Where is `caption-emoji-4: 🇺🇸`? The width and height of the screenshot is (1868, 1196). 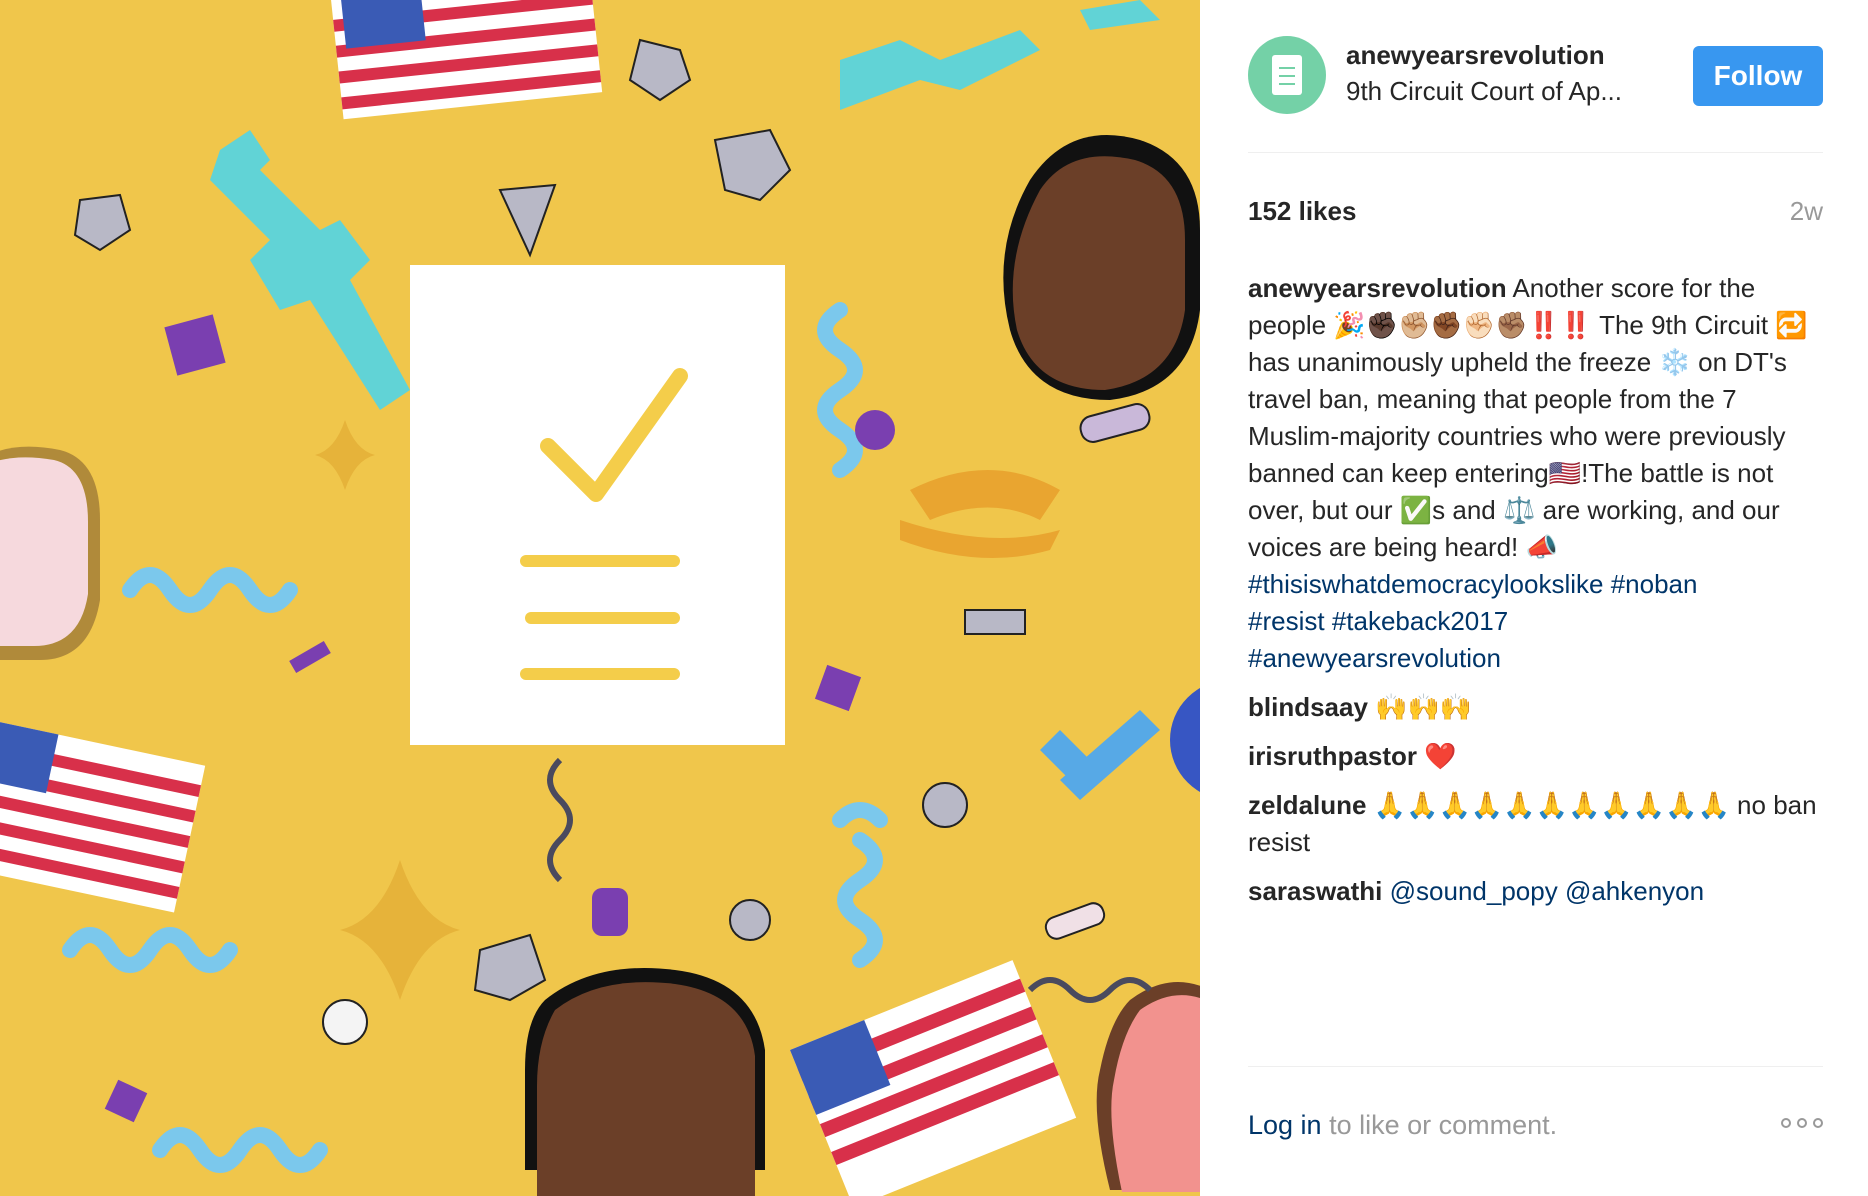
caption-emoji-4: 🇺🇸 is located at coordinates (1565, 473).